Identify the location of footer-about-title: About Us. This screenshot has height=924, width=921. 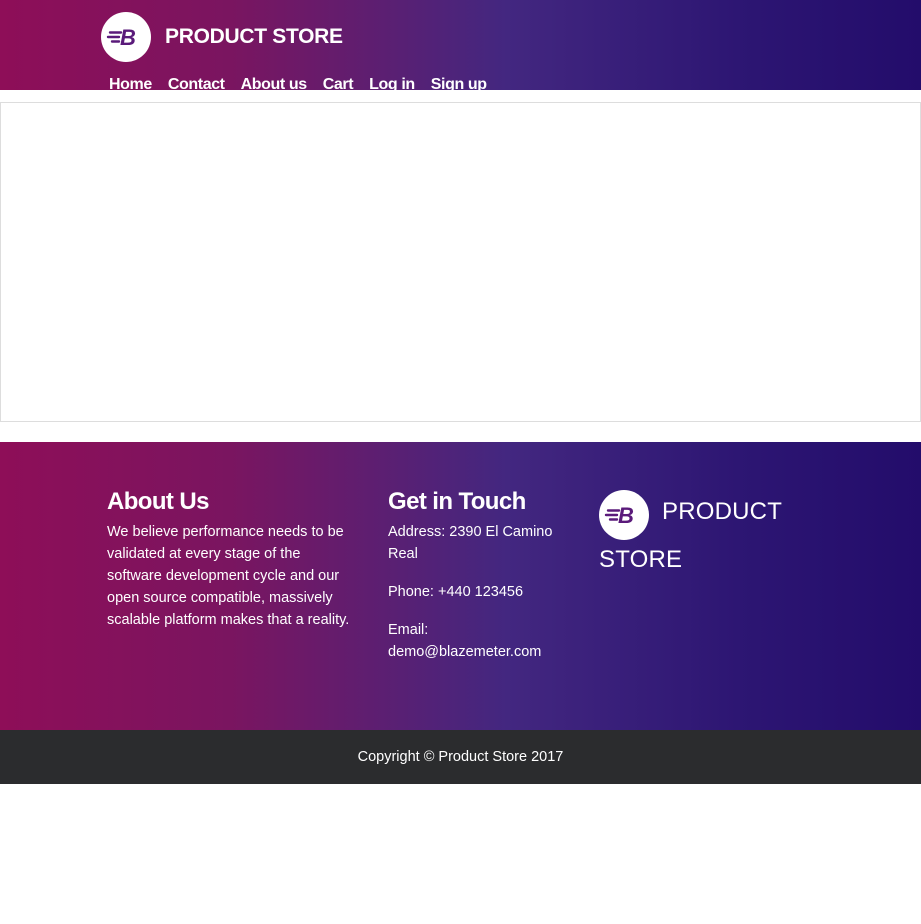
(158, 501).